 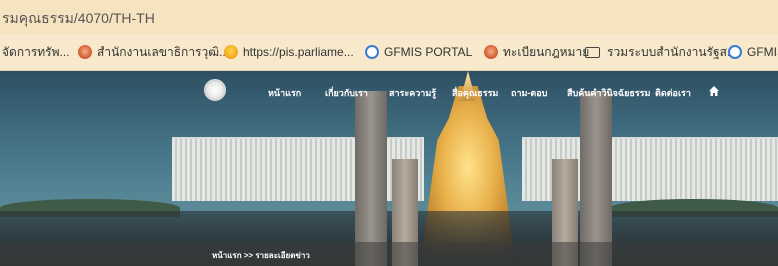 What do you see at coordinates (592, 52) in the screenshot?
I see `folder-icon` at bounding box center [592, 52].